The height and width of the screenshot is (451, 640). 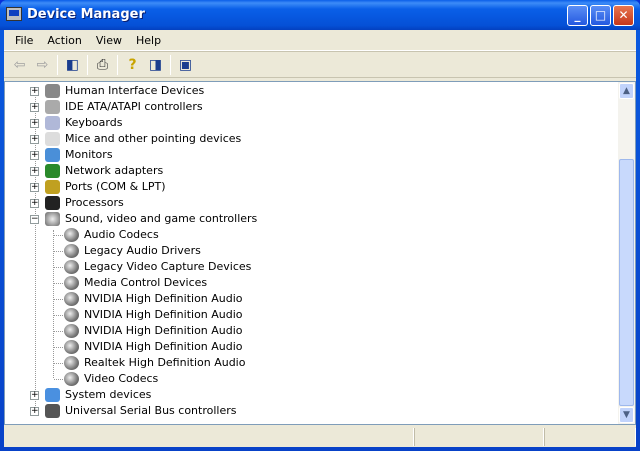 What do you see at coordinates (320, 40) in the screenshot?
I see `menu-bar: File Action View Help` at bounding box center [320, 40].